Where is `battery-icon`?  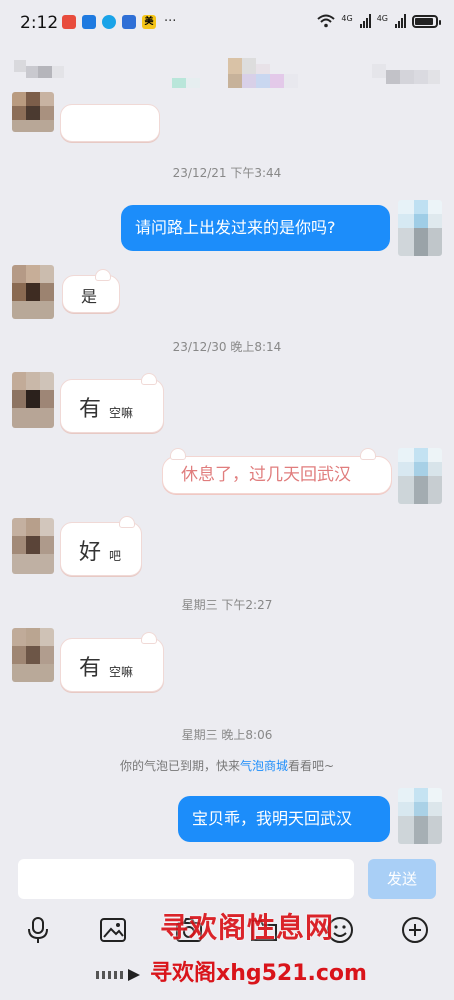
battery-icon is located at coordinates (426, 21).